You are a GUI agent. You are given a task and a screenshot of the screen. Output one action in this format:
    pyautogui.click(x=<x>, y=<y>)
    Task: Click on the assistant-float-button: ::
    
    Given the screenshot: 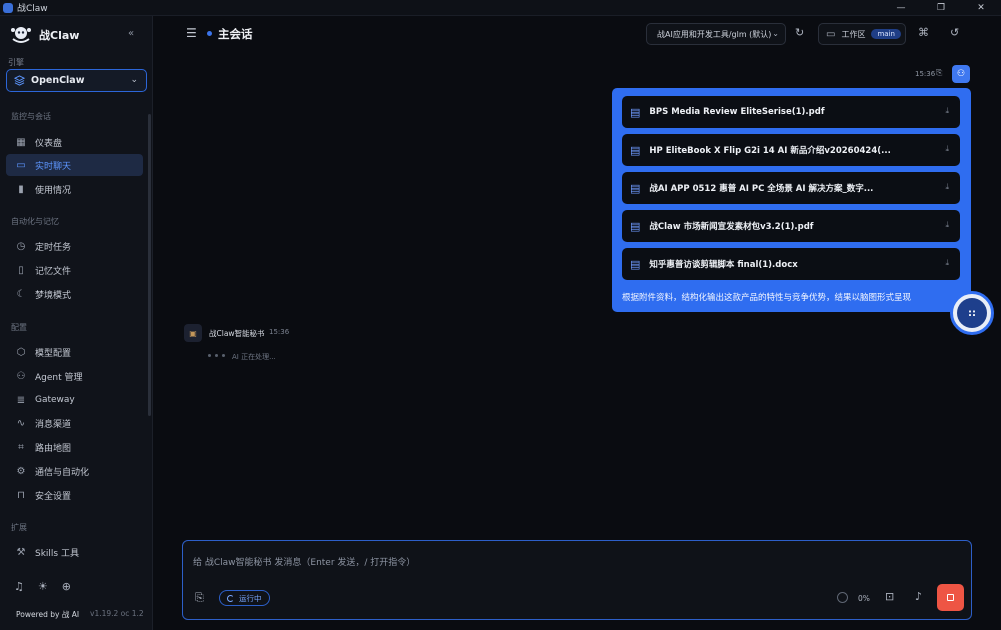 What is the action you would take?
    pyautogui.click(x=972, y=313)
    